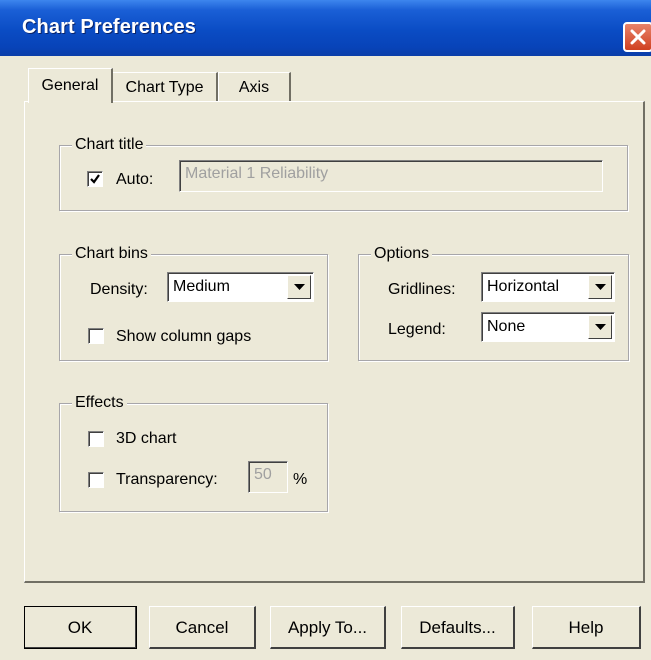  Describe the element at coordinates (146, 438) in the screenshot. I see `3d-chart-label: 3D chart` at that location.